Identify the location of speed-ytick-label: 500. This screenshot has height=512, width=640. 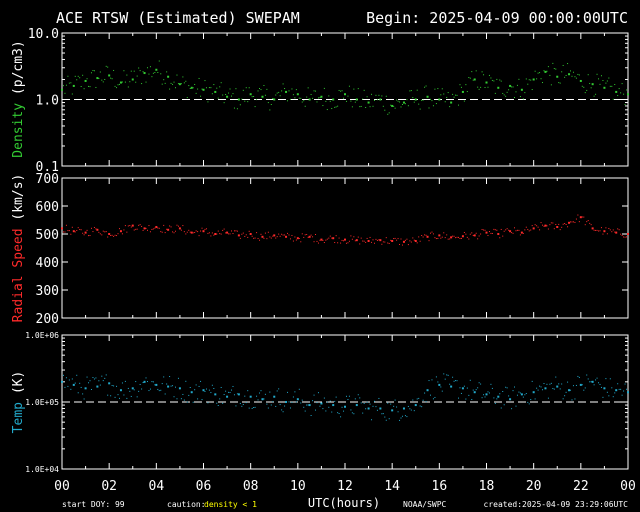
(47, 235).